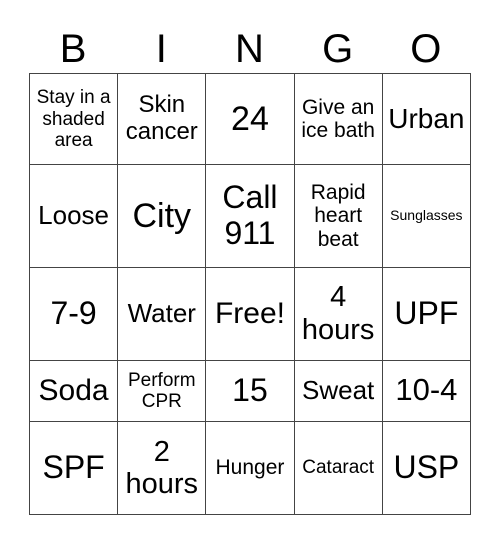  What do you see at coordinates (338, 313) in the screenshot?
I see `bingo-cell: 4 hours` at bounding box center [338, 313].